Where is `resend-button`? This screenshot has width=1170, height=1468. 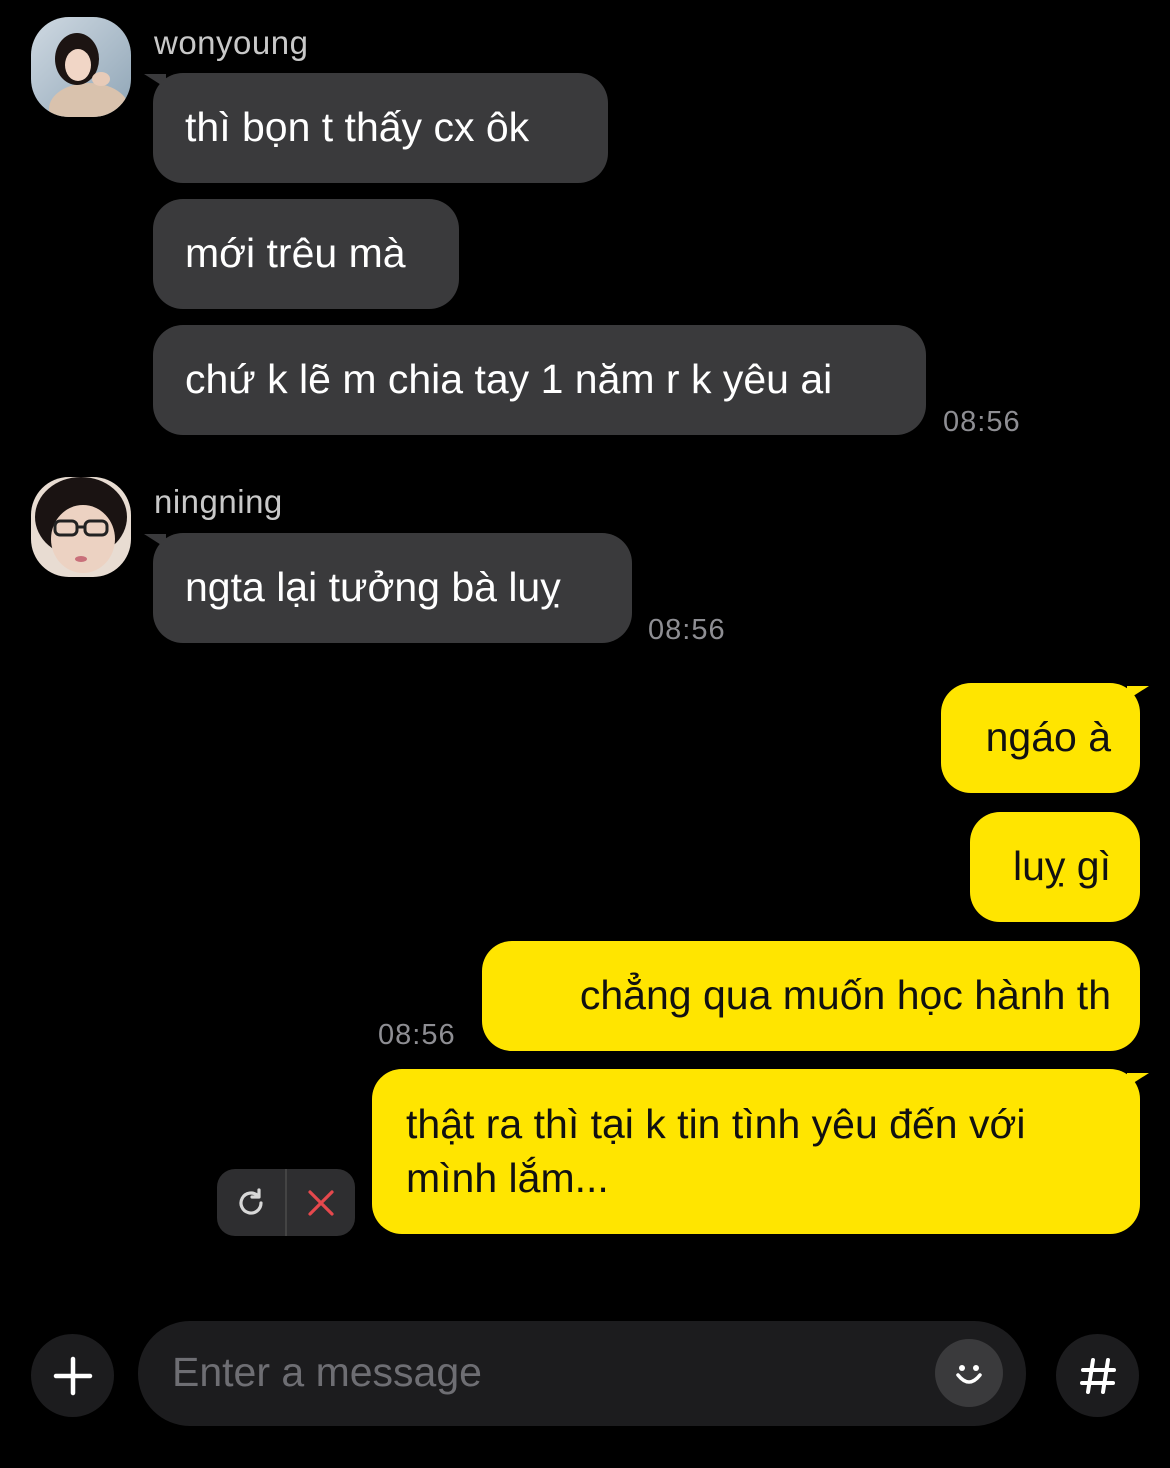 resend-button is located at coordinates (251, 1202).